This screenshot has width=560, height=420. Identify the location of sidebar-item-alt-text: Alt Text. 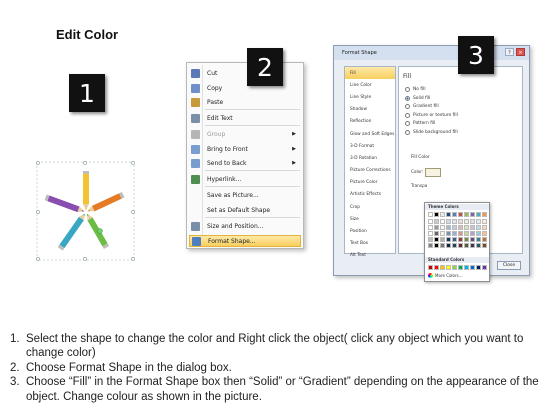
(370, 256).